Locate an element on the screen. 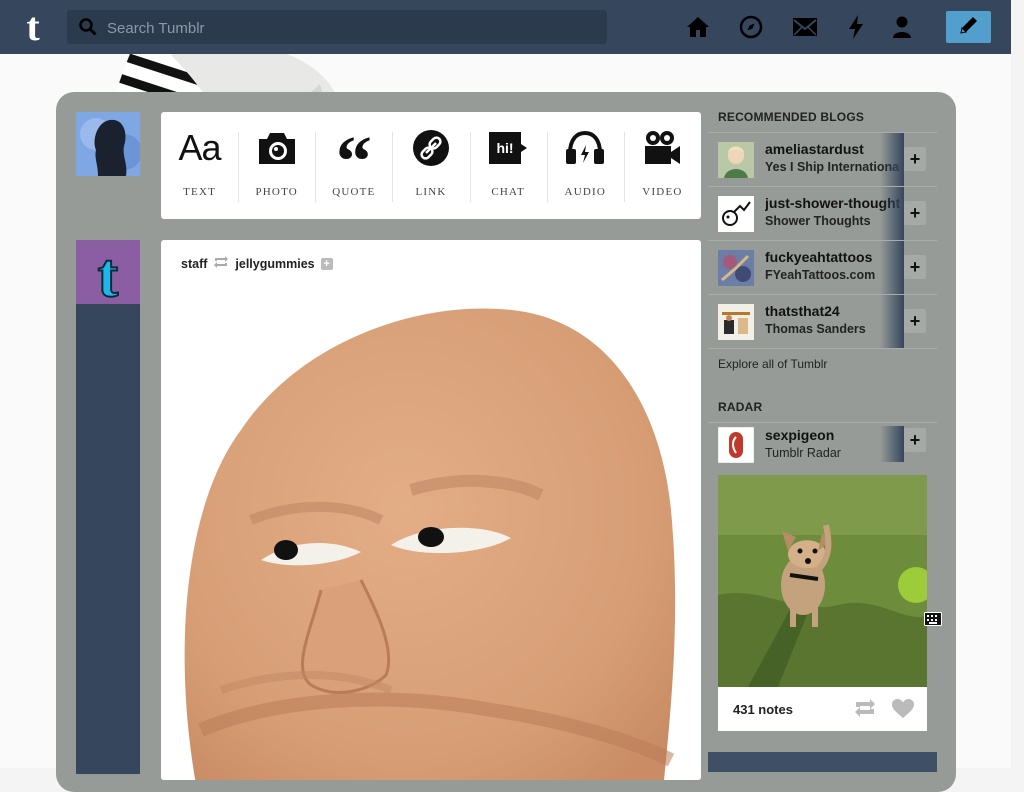 This screenshot has height=792, width=1024. user-avatar is located at coordinates (108, 144).